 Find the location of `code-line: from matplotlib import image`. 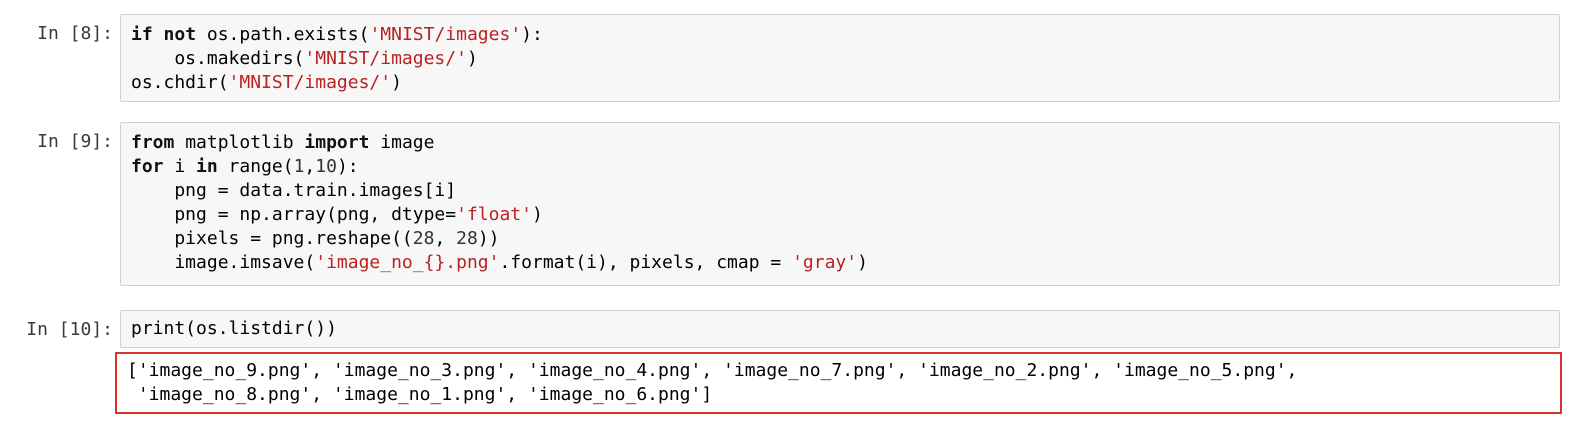

code-line: from matplotlib import image is located at coordinates (840, 143).